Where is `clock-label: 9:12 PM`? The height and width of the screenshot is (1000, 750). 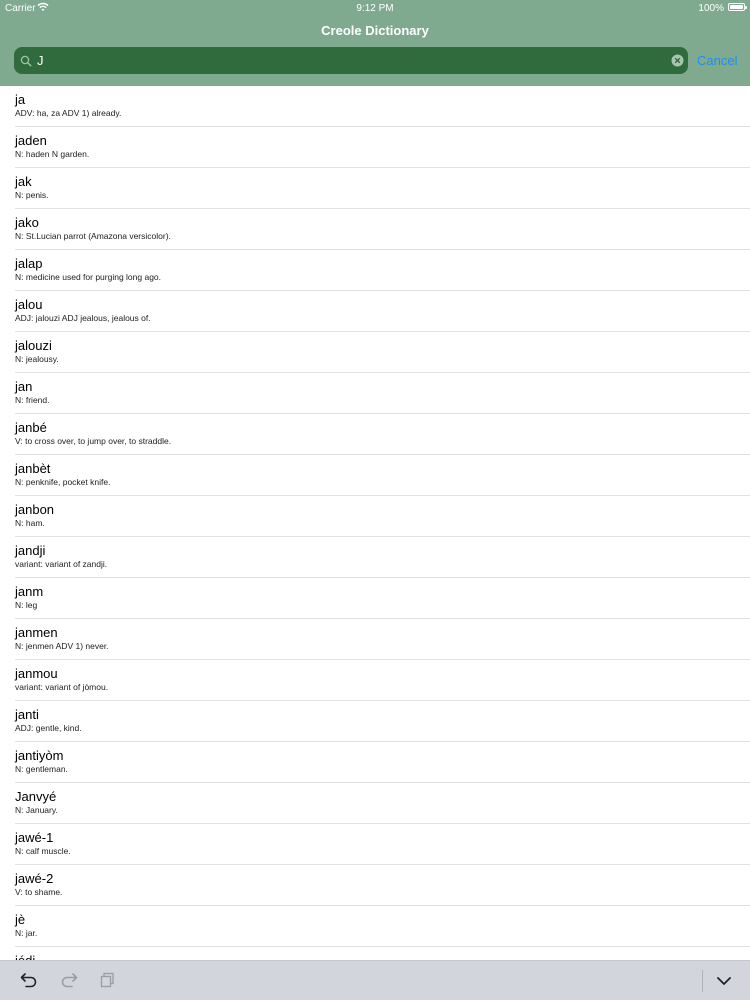 clock-label: 9:12 PM is located at coordinates (375, 8).